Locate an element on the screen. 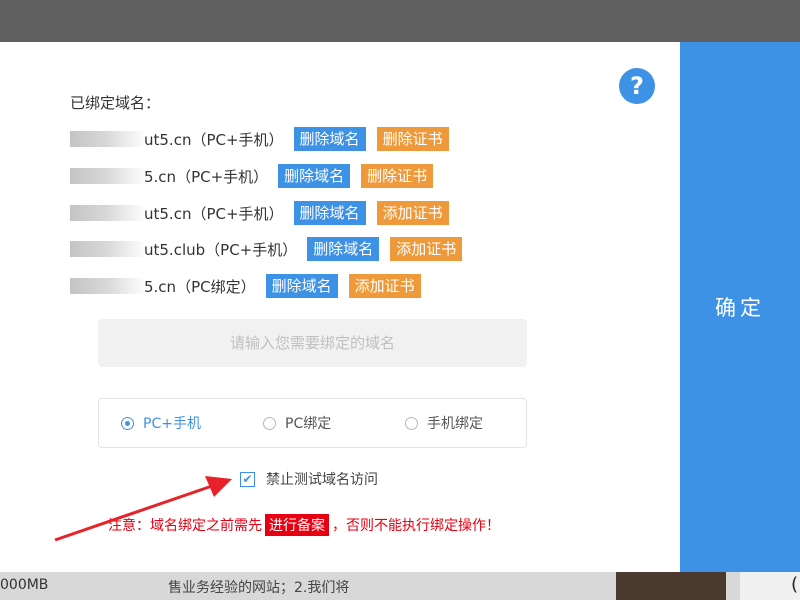 This screenshot has height=600, width=800. notice-prefix: 注意：域名绑定之前需先 is located at coordinates (185, 526).